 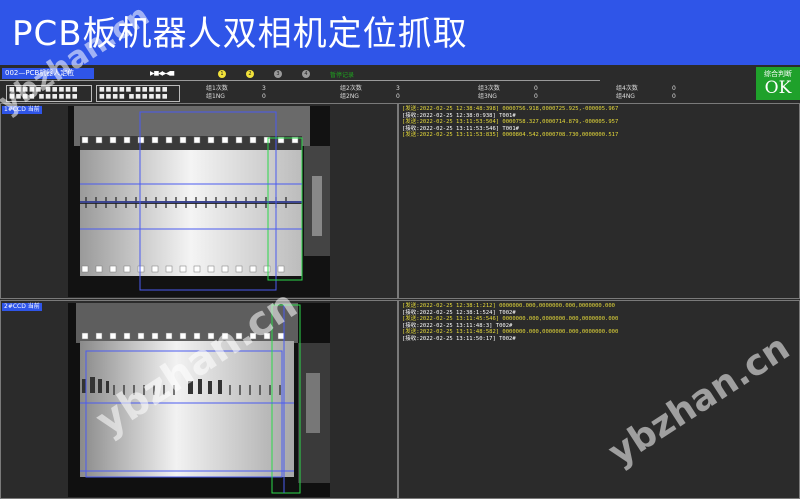 What do you see at coordinates (134, 96) in the screenshot?
I see `io-row-2: ■■■■ ■■■■■■` at bounding box center [134, 96].